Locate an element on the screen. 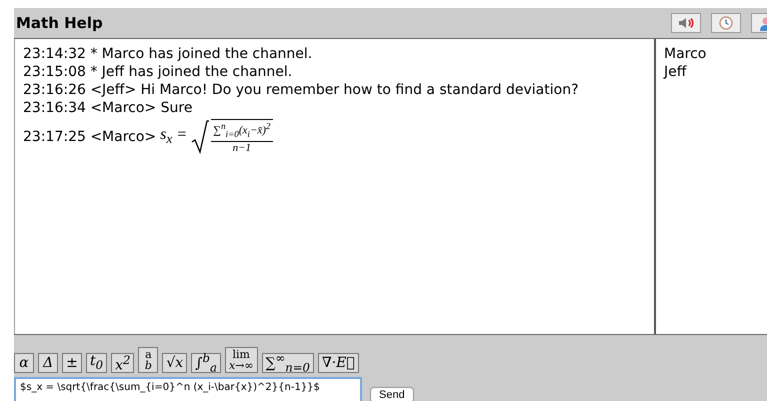 This screenshot has width=767, height=401. clock-icon is located at coordinates (726, 23).